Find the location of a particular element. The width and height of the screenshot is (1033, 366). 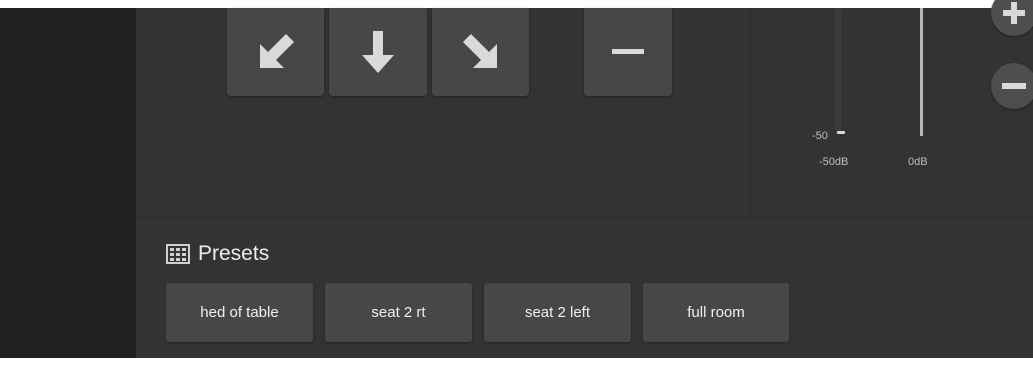

mic-level-slider-thumb is located at coordinates (841, 132).